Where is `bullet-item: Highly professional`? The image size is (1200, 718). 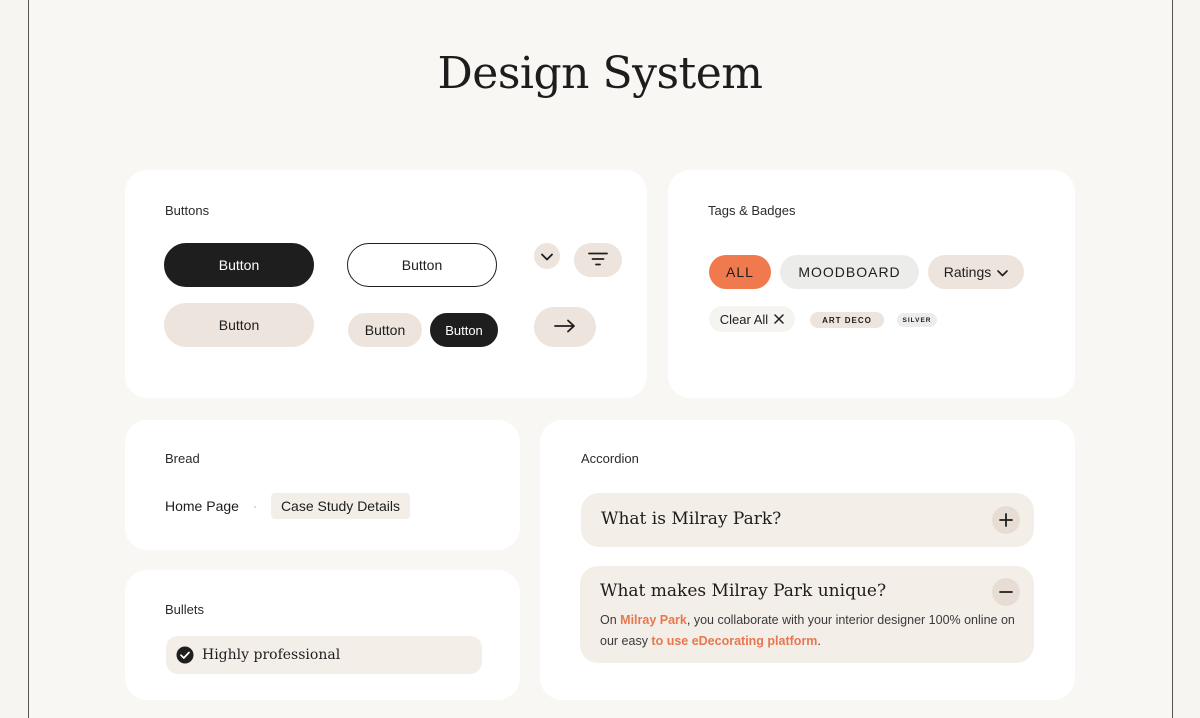
bullet-item: Highly professional is located at coordinates (324, 655).